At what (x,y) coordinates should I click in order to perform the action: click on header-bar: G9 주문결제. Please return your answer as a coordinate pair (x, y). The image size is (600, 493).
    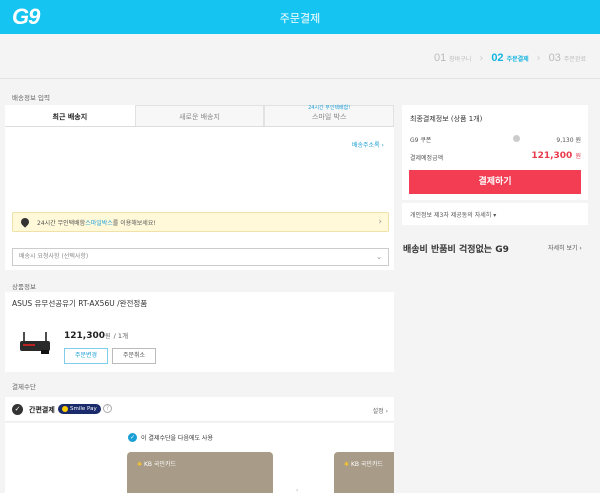
    Looking at the image, I should click on (300, 17).